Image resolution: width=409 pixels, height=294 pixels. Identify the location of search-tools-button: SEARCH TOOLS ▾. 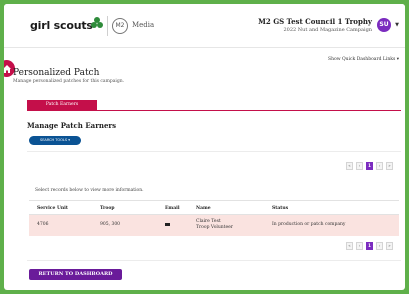
(55, 140).